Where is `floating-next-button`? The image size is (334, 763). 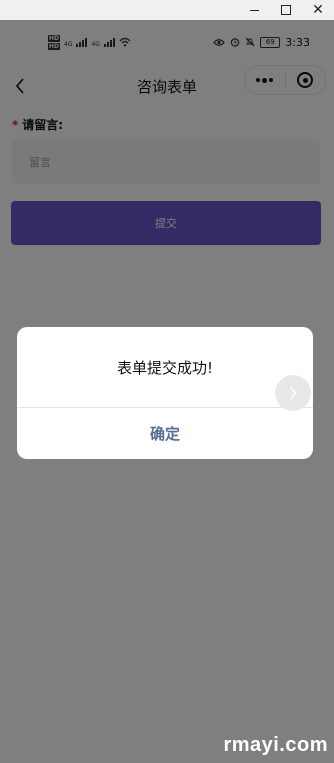
floating-next-button is located at coordinates (293, 393).